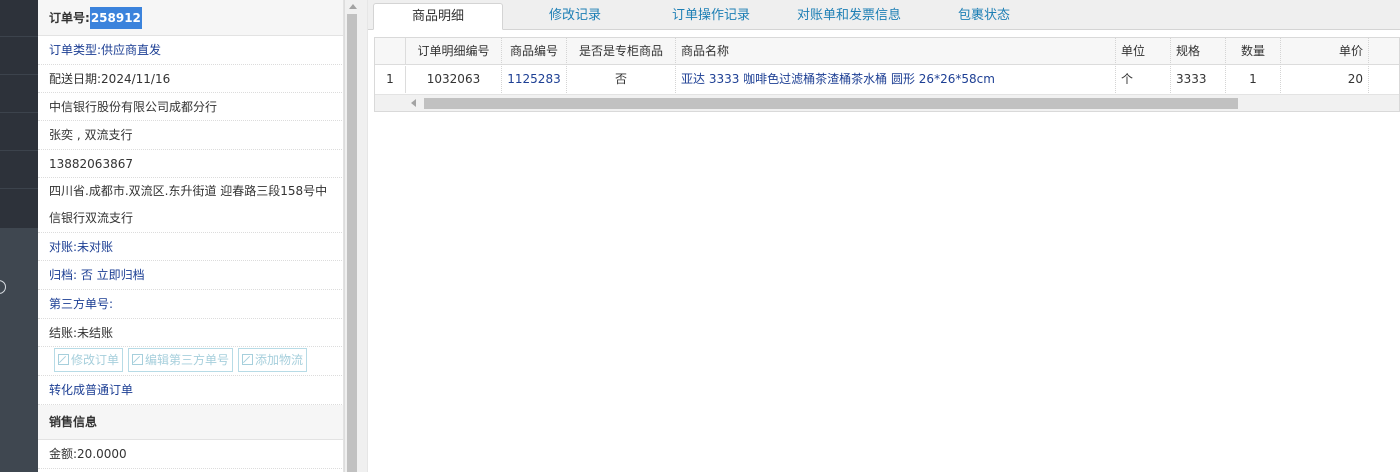 The width and height of the screenshot is (1400, 472). I want to click on tab-package-status: 包裹状态, so click(984, 16).